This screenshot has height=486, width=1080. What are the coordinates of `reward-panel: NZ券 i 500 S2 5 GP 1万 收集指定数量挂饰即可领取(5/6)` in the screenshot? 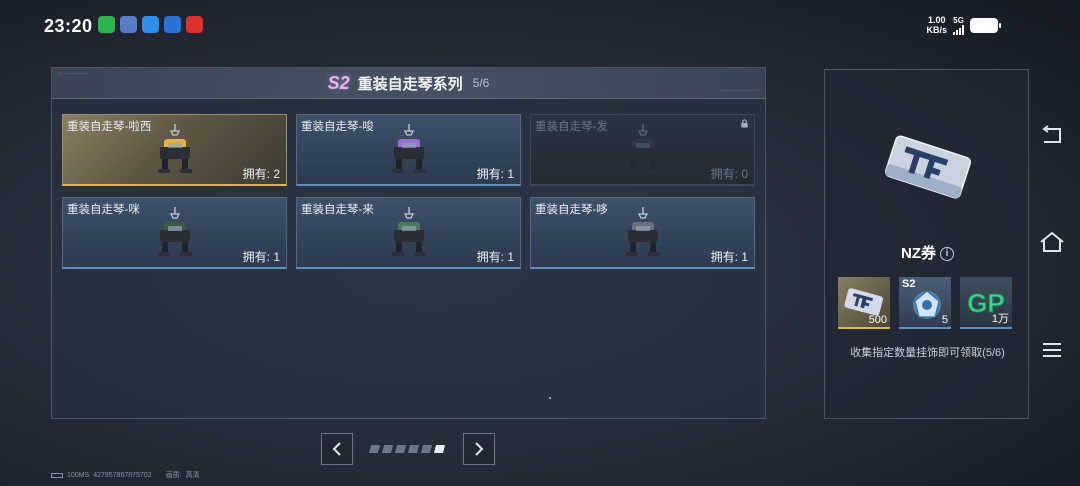 It's located at (926, 244).